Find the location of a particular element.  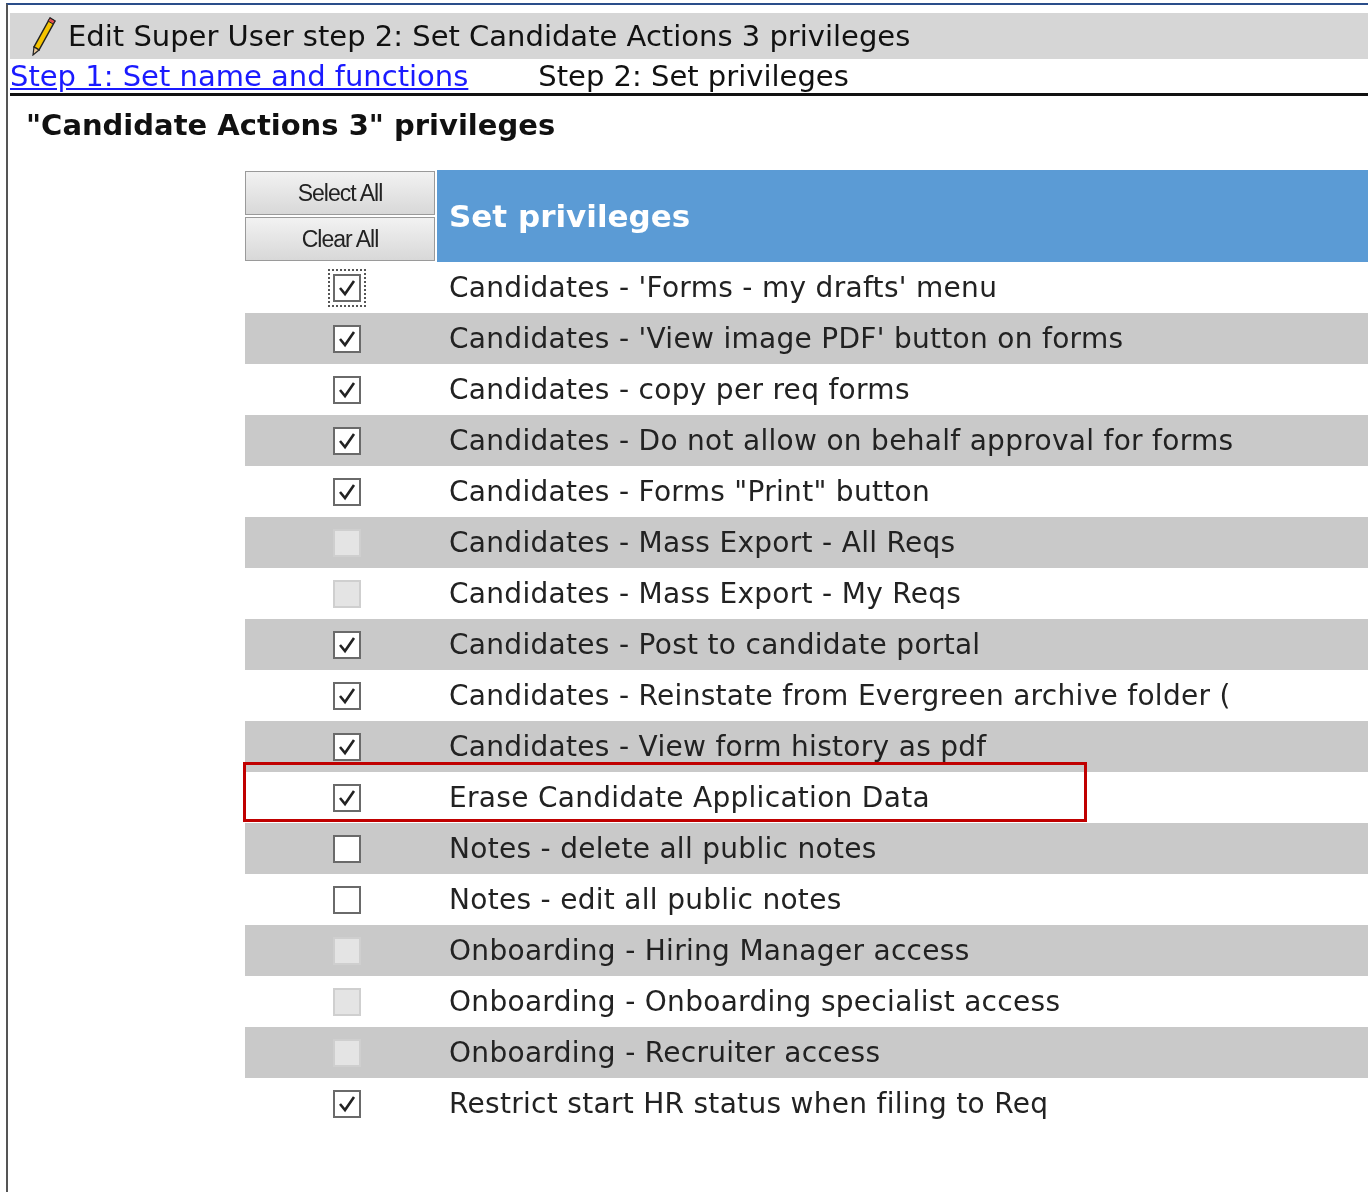

privilege-label: Candidates - Reinstate from Evergreen archive folder ( is located at coordinates (840, 695).